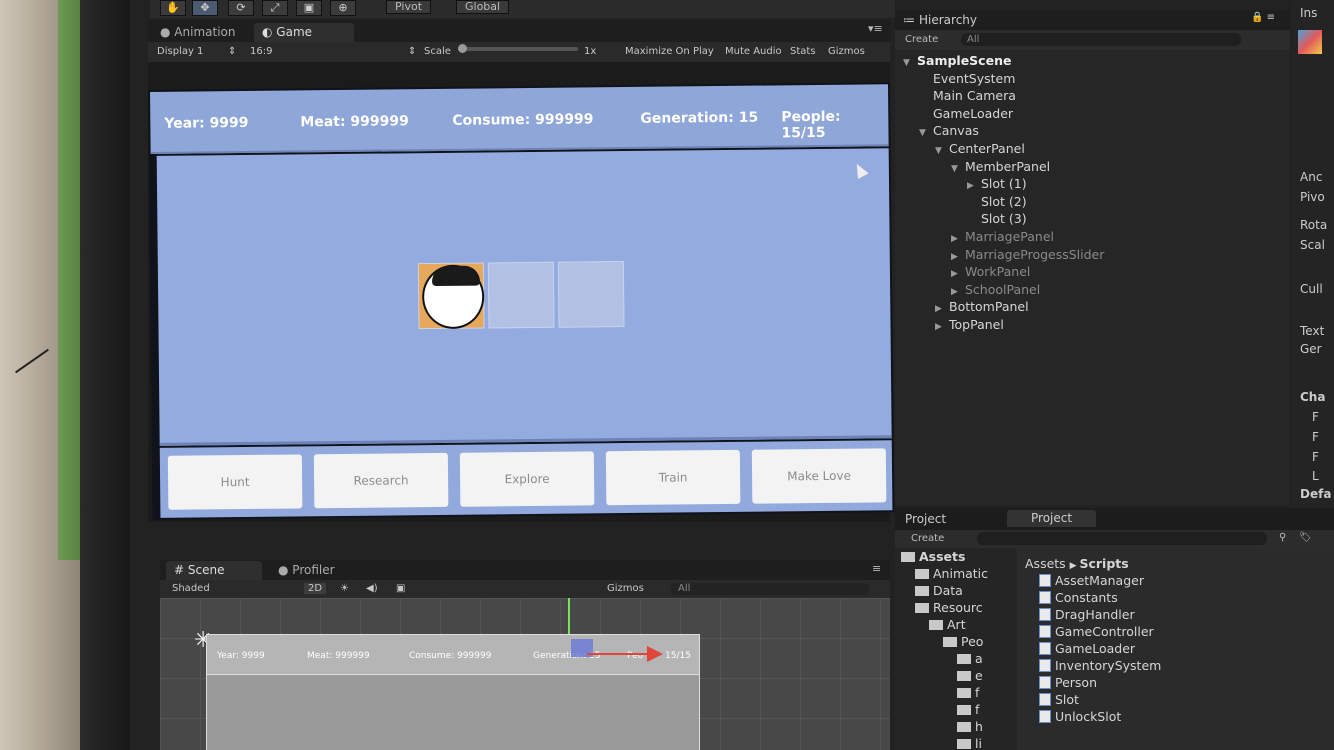 The image size is (1334, 750). I want to click on person-face-icon, so click(453, 297).